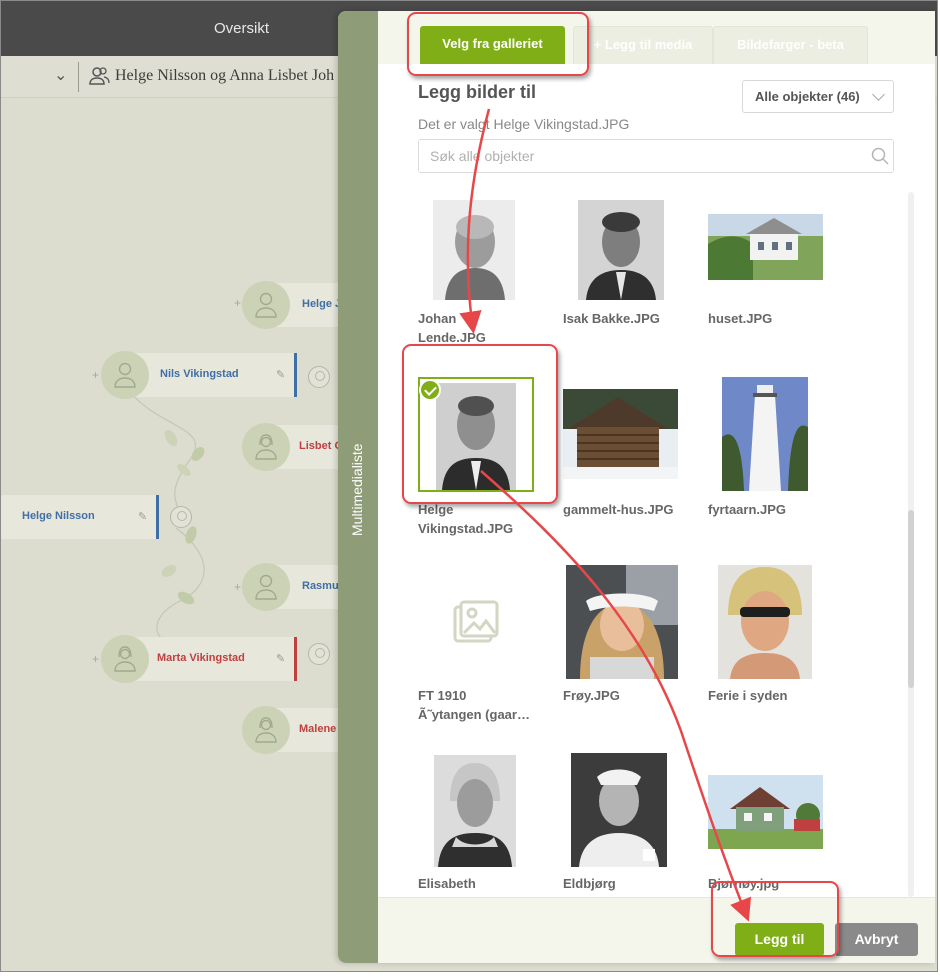 The height and width of the screenshot is (976, 940). What do you see at coordinates (744, 883) in the screenshot?
I see `item-caption: Bjørnøy.jpg` at bounding box center [744, 883].